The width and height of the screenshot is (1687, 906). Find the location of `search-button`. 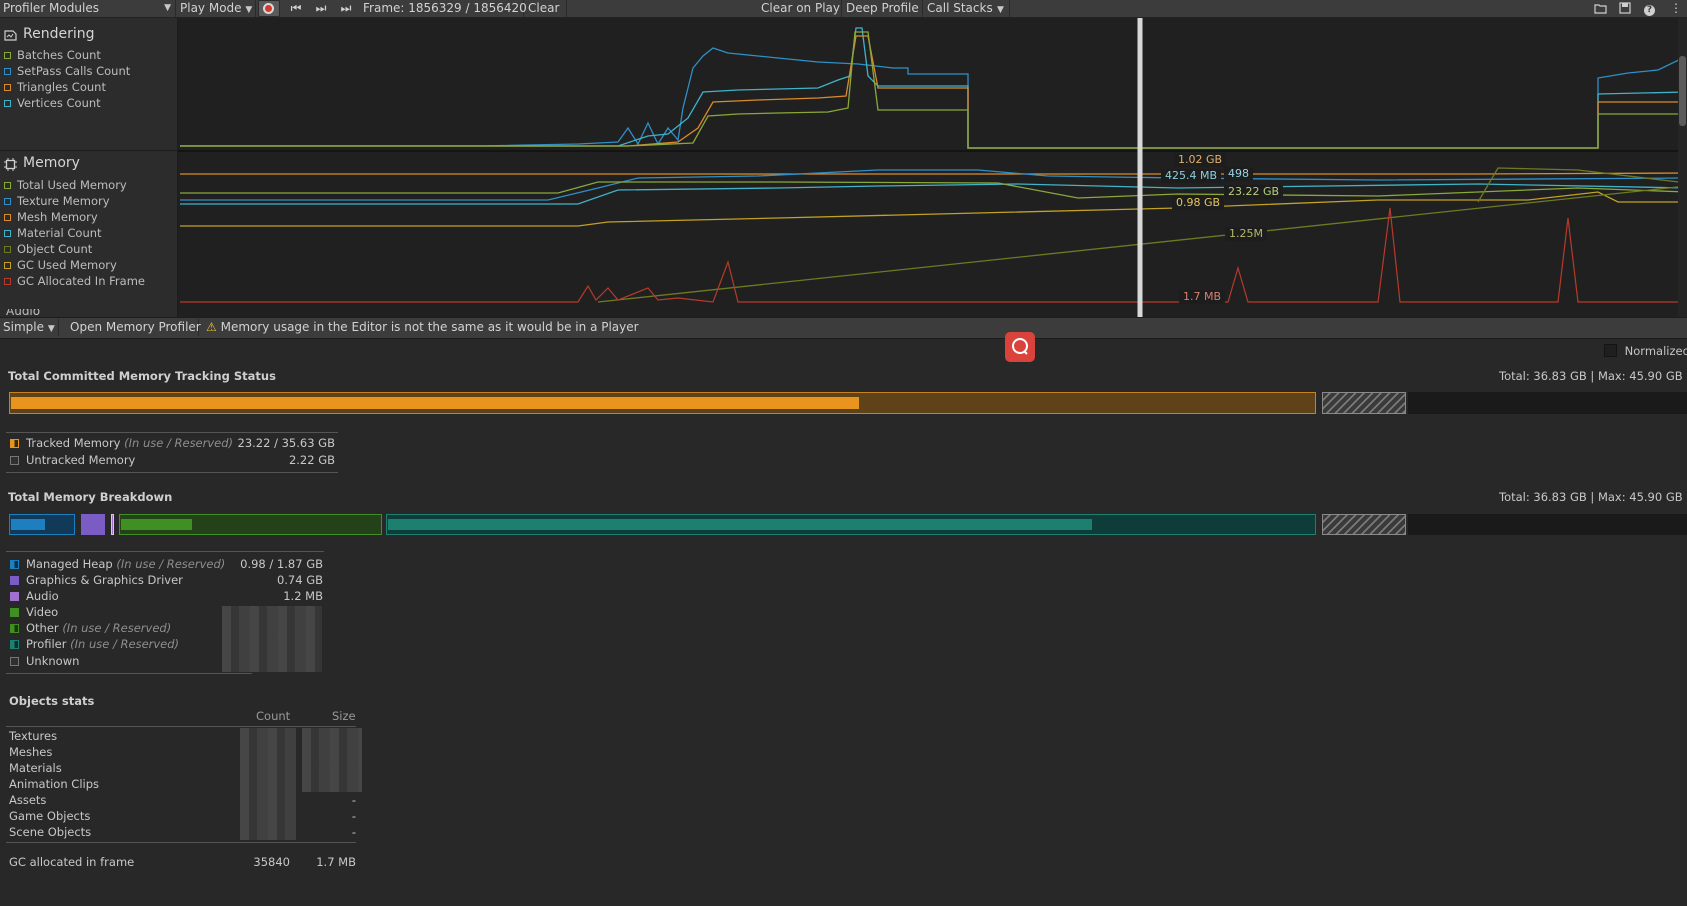

search-button is located at coordinates (1020, 347).